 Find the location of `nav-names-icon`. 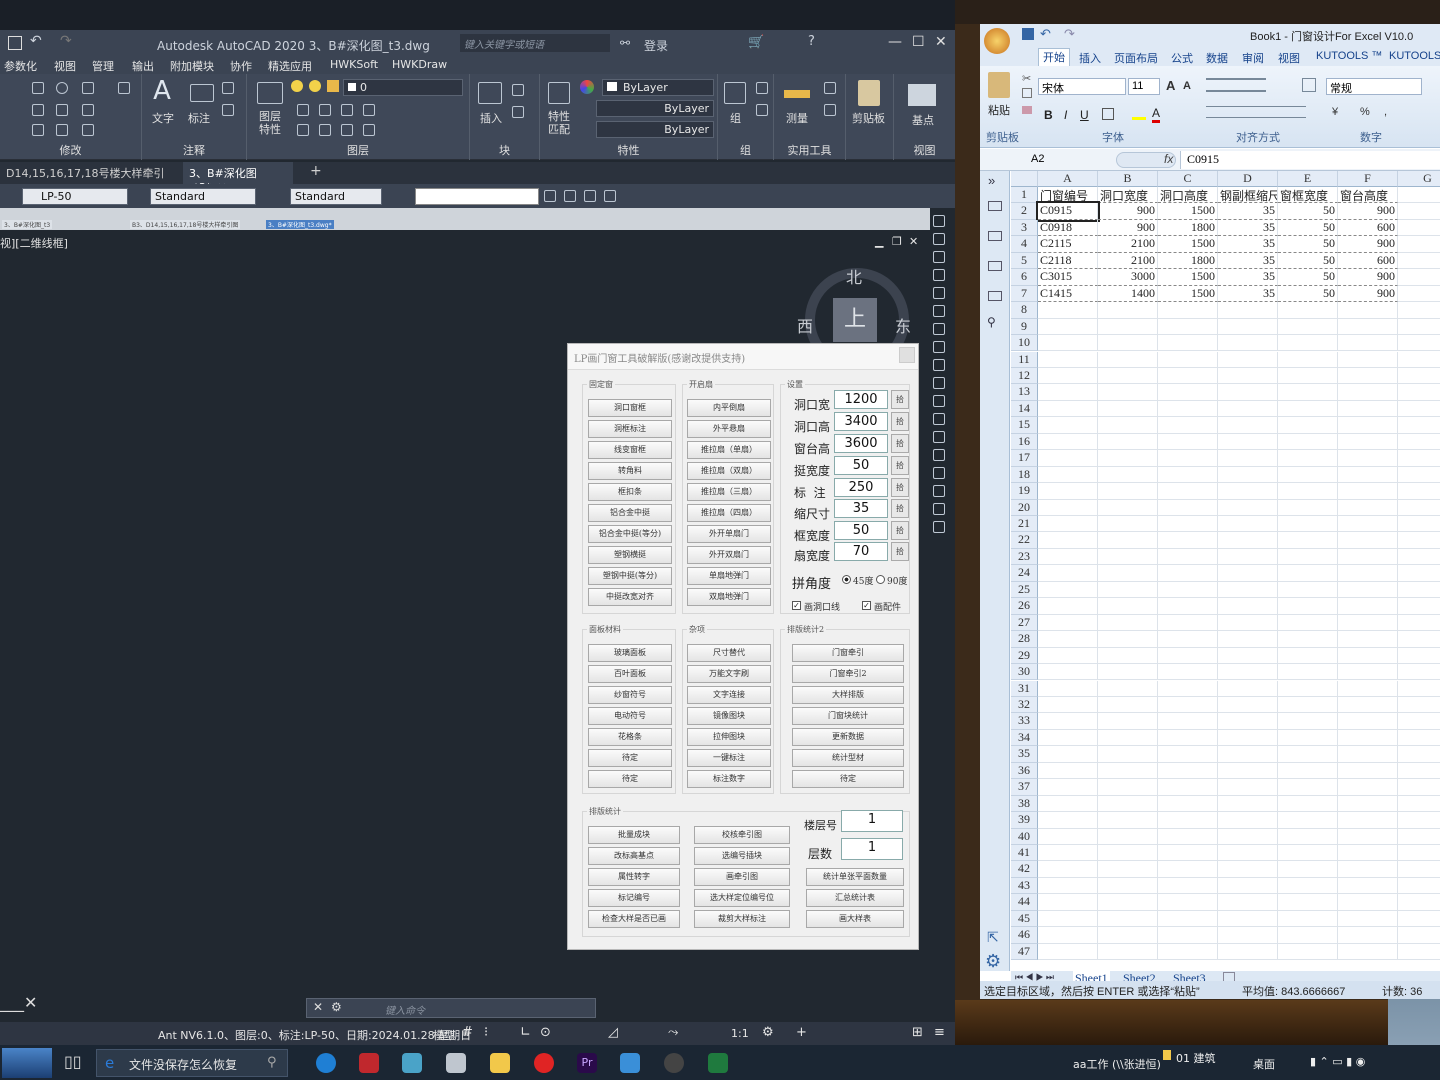

nav-names-icon is located at coordinates (995, 266).